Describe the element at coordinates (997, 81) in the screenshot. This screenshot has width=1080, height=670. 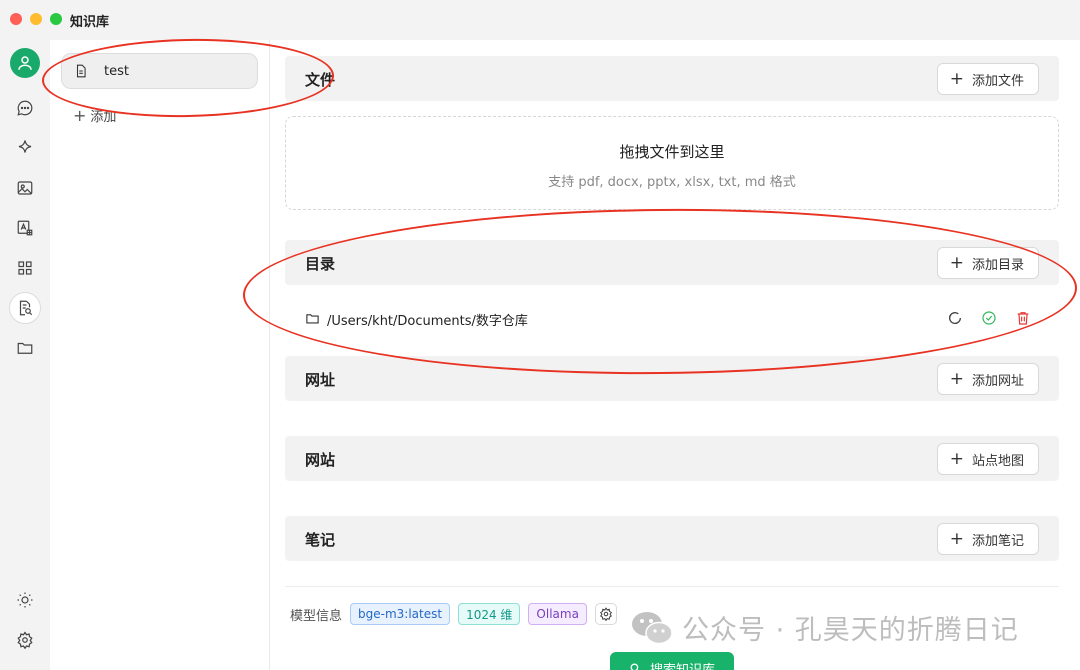
I see `add-file-label: 添加文件` at that location.